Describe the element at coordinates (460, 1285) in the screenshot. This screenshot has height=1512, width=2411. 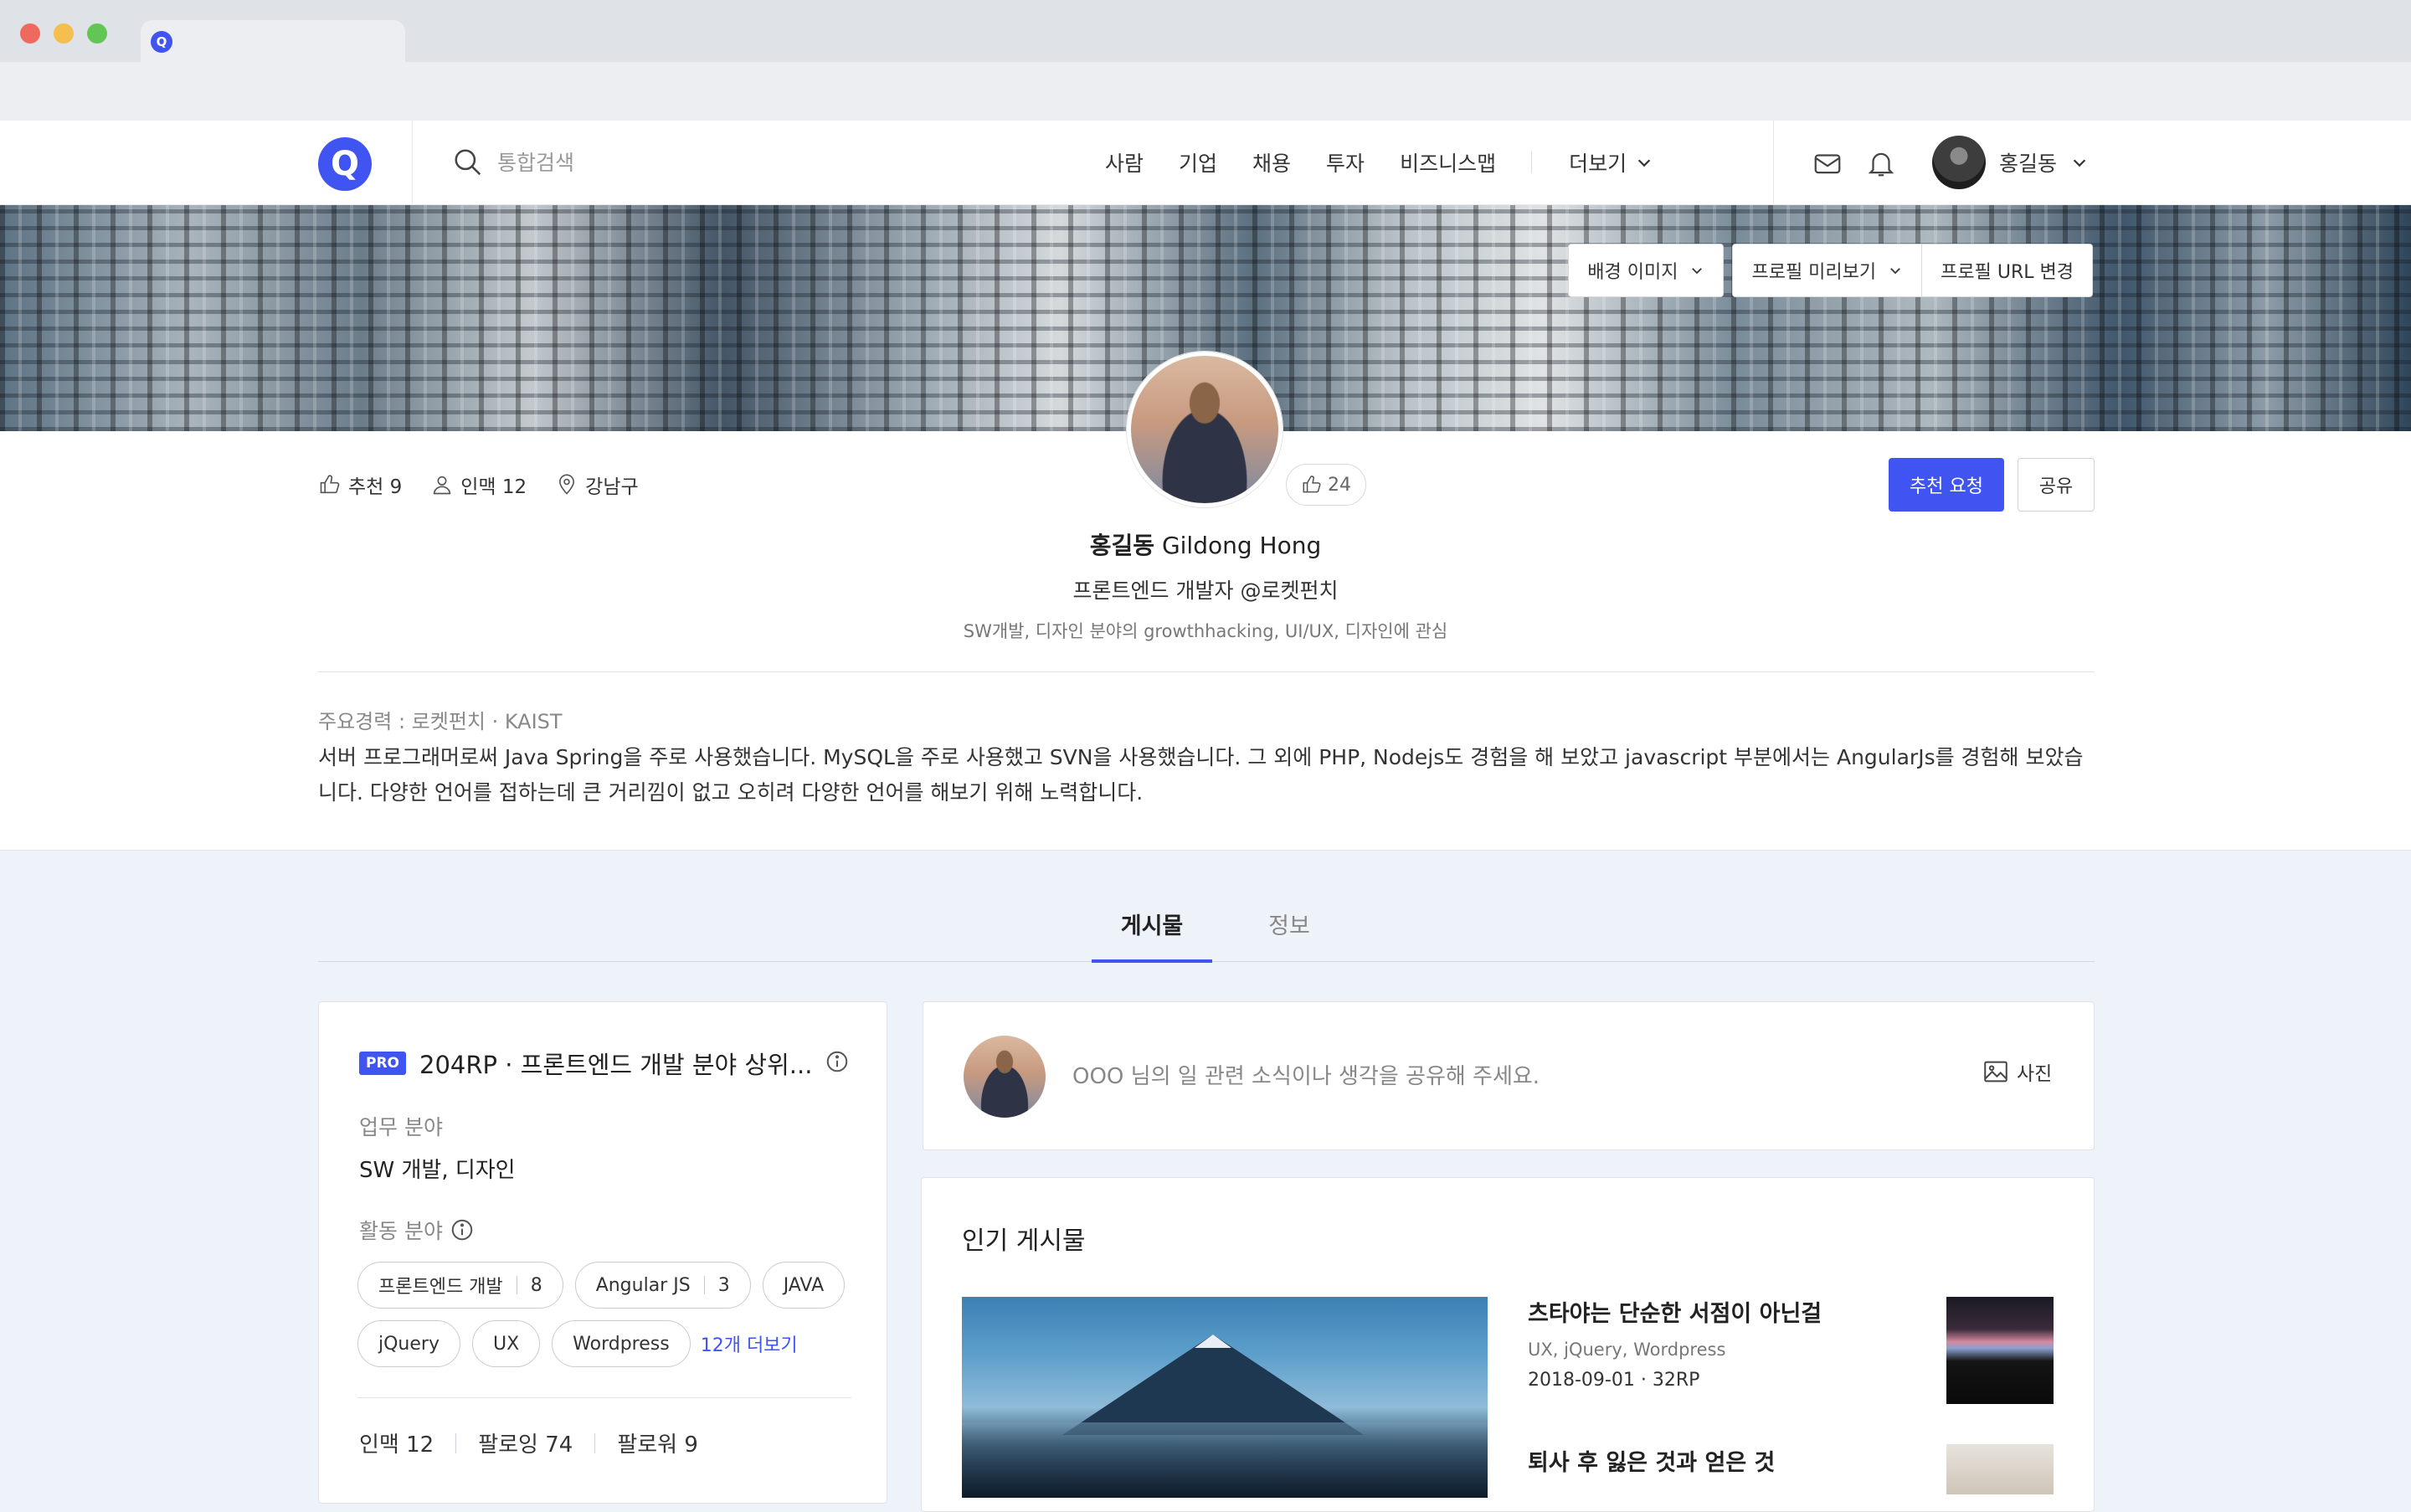
I see `tag-item: 프론트엔드 개발 8` at that location.